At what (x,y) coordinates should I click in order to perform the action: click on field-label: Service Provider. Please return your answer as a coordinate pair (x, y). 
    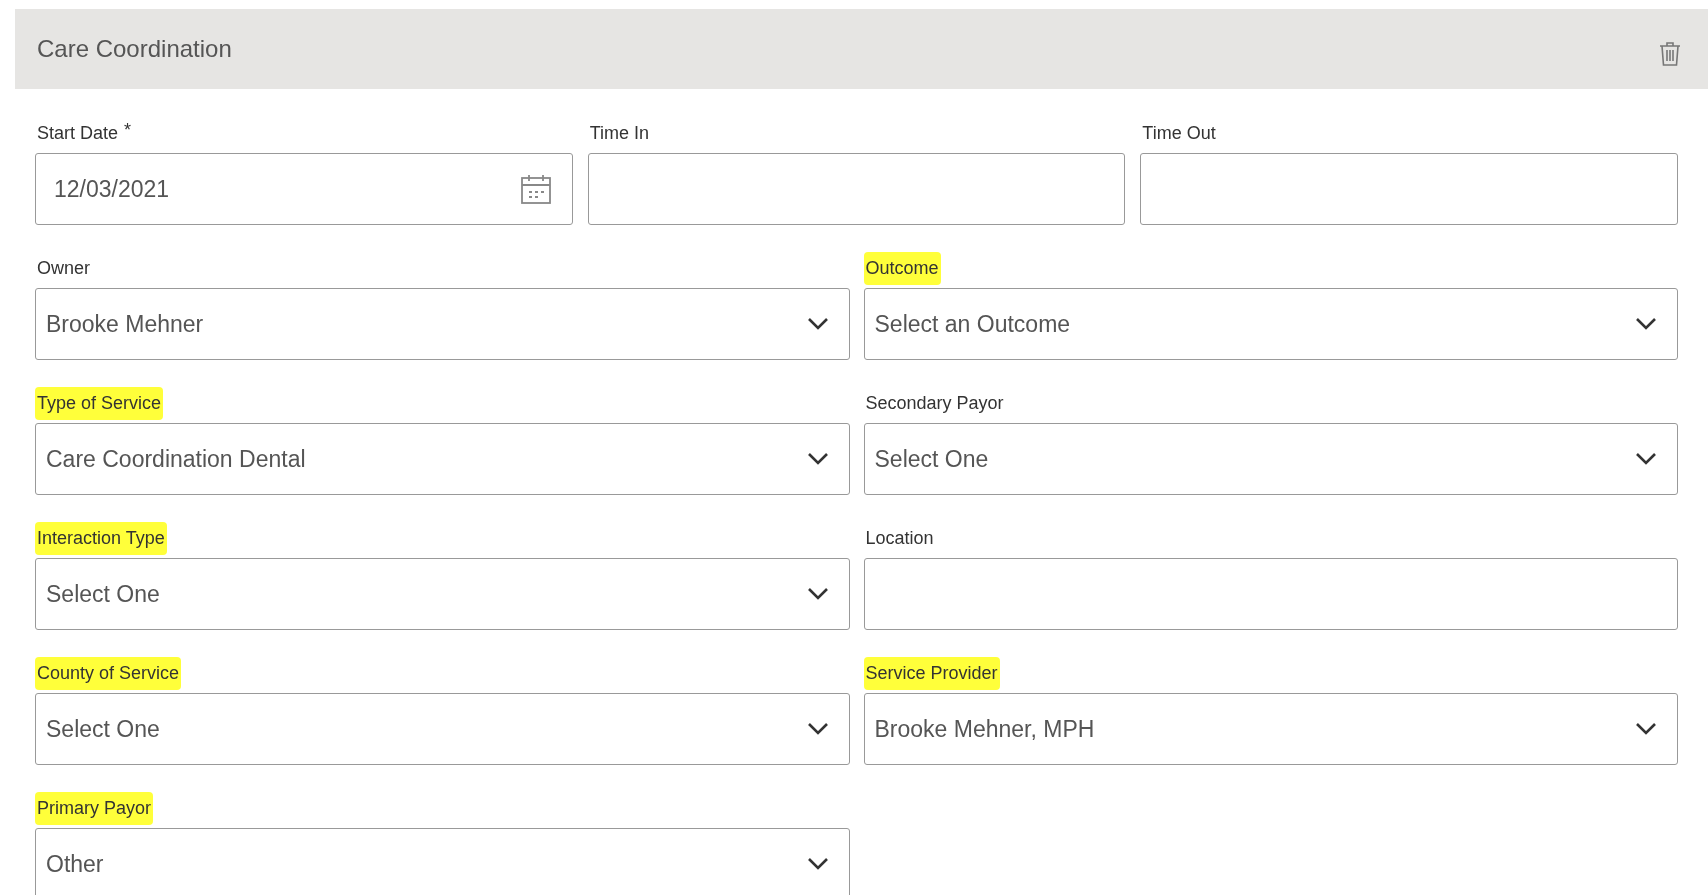
    Looking at the image, I should click on (931, 673).